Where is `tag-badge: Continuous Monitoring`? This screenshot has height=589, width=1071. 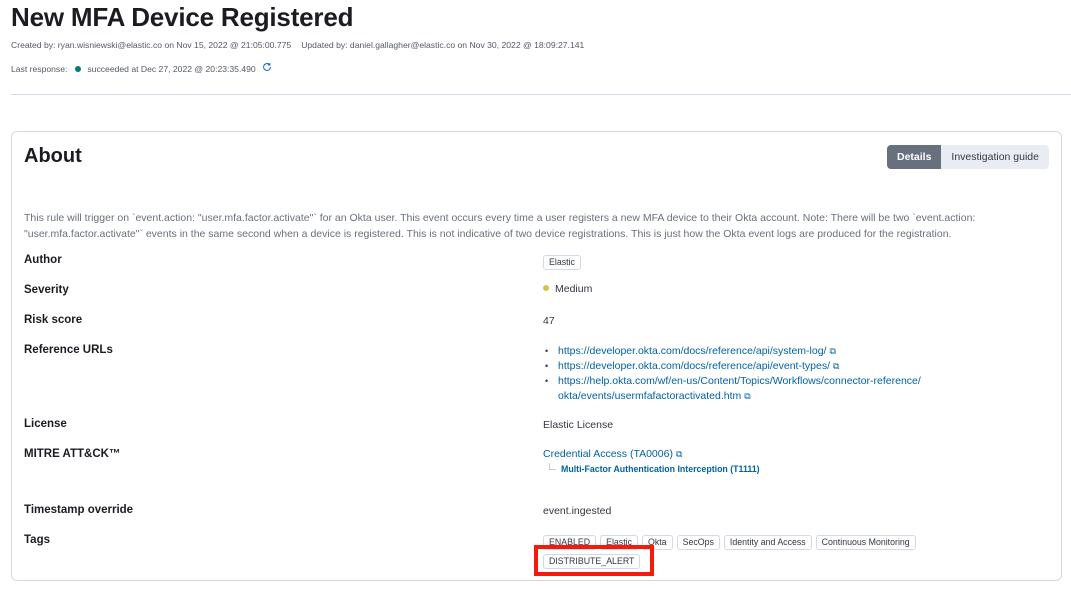
tag-badge: Continuous Monitoring is located at coordinates (865, 542).